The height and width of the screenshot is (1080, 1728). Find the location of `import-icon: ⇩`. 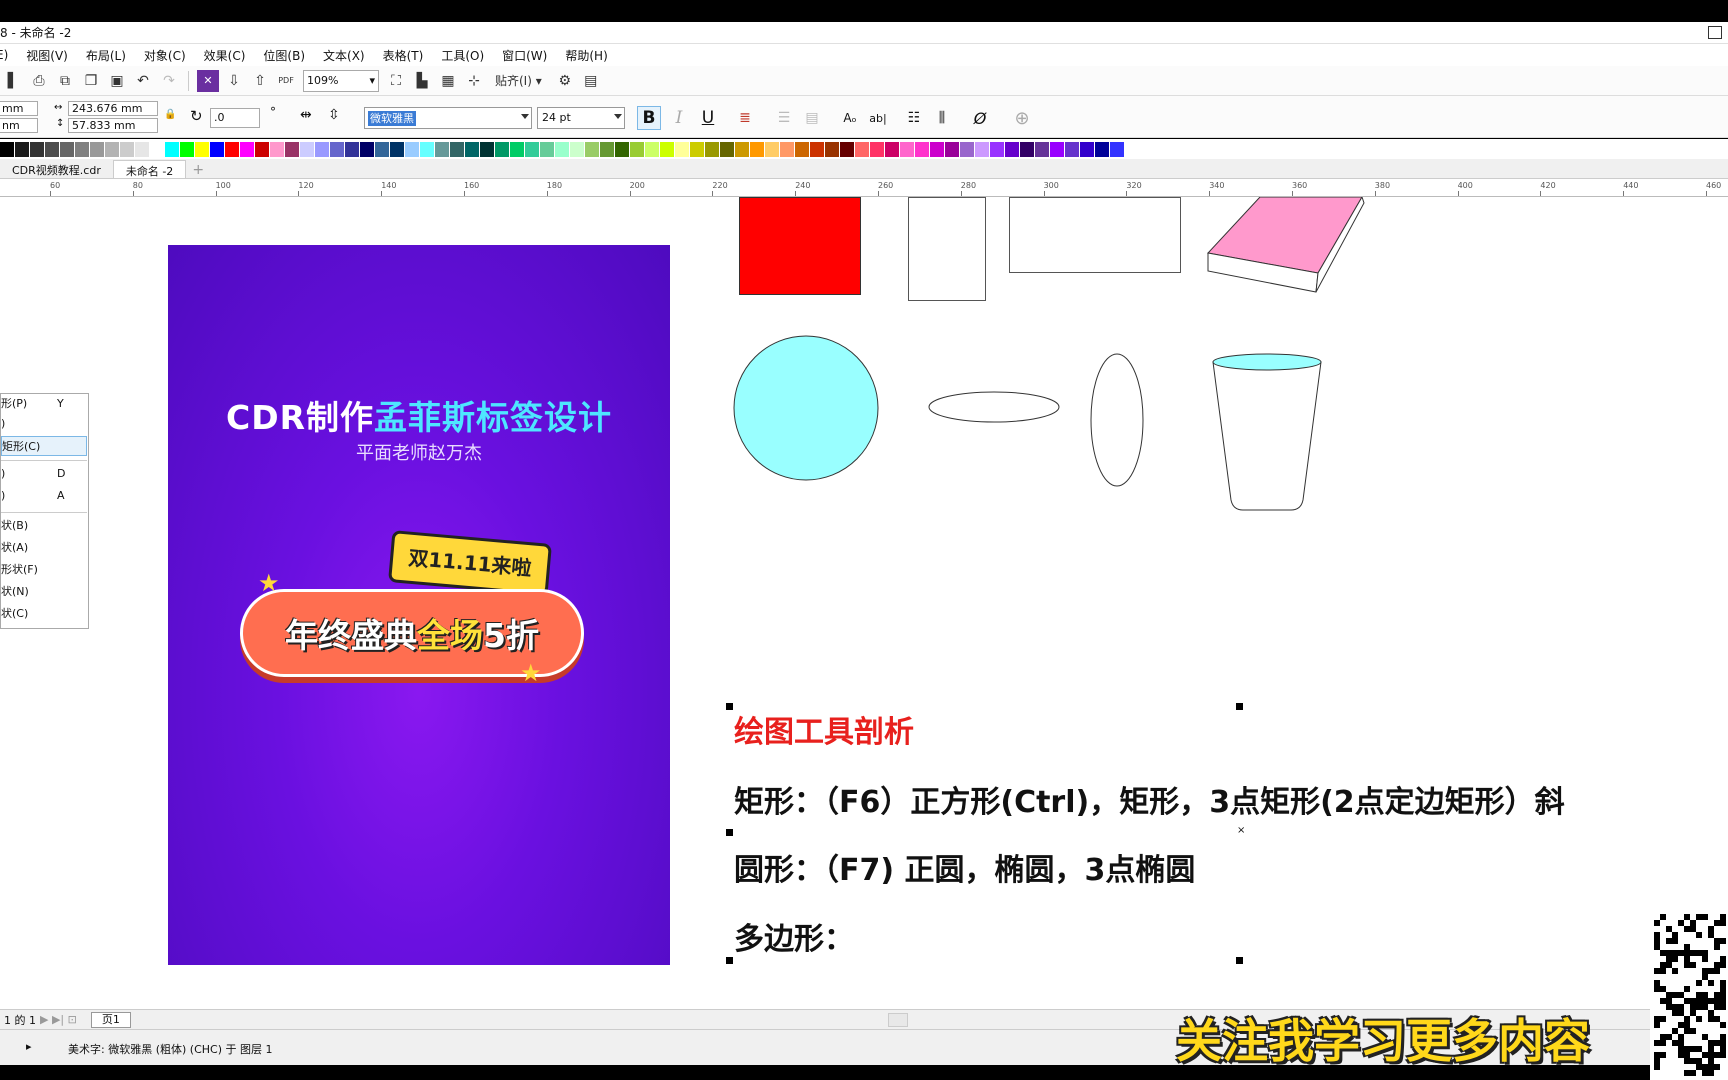

import-icon: ⇩ is located at coordinates (234, 81).